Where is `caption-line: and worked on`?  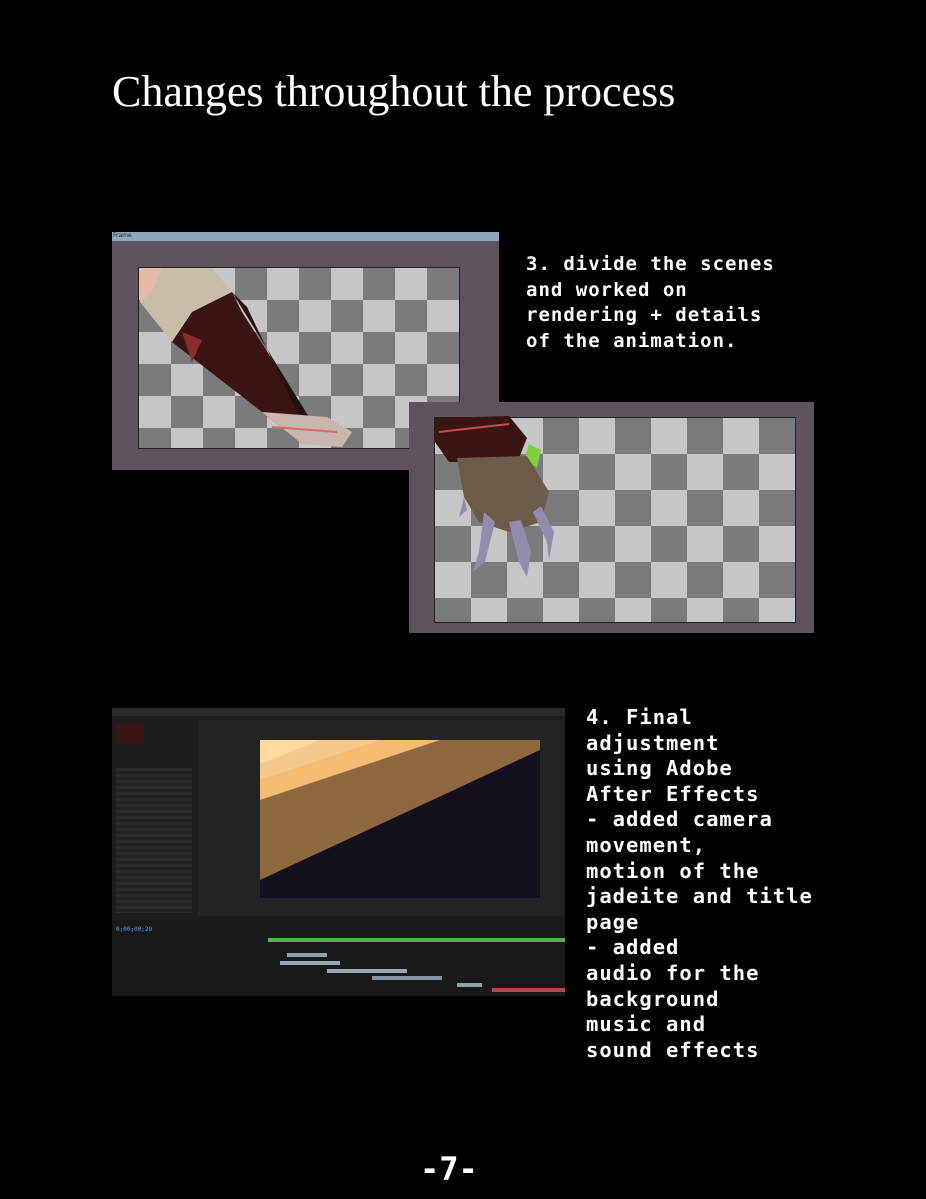 caption-line: and worked on is located at coordinates (607, 289).